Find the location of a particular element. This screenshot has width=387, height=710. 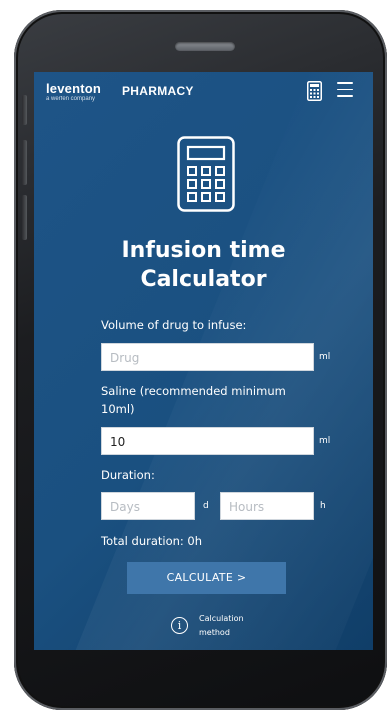

page-title-line2: Calculator is located at coordinates (203, 279).